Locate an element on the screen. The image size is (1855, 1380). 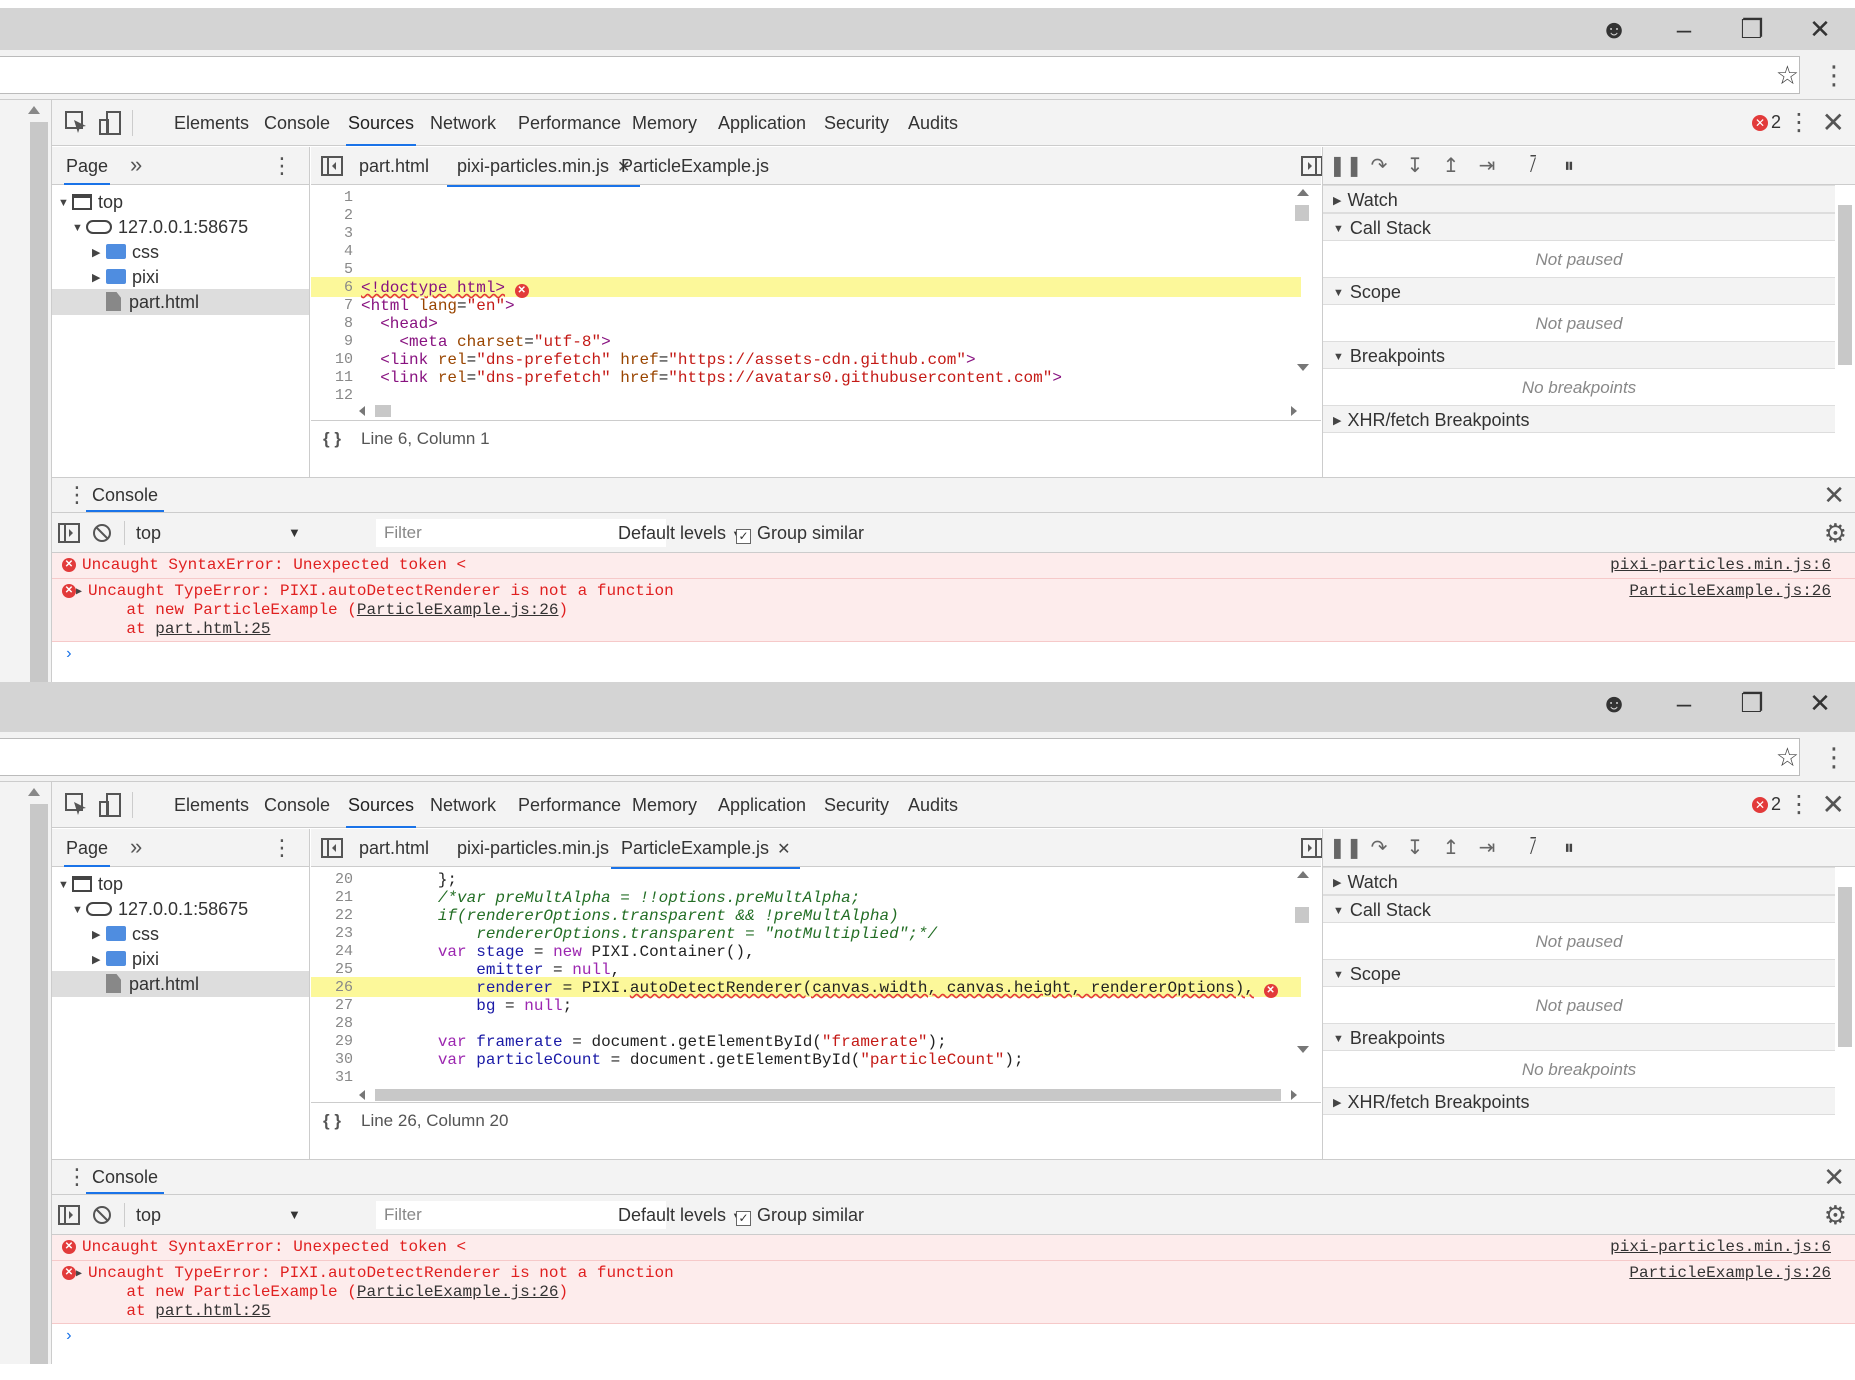
tab-memory: Memory is located at coordinates (664, 805).